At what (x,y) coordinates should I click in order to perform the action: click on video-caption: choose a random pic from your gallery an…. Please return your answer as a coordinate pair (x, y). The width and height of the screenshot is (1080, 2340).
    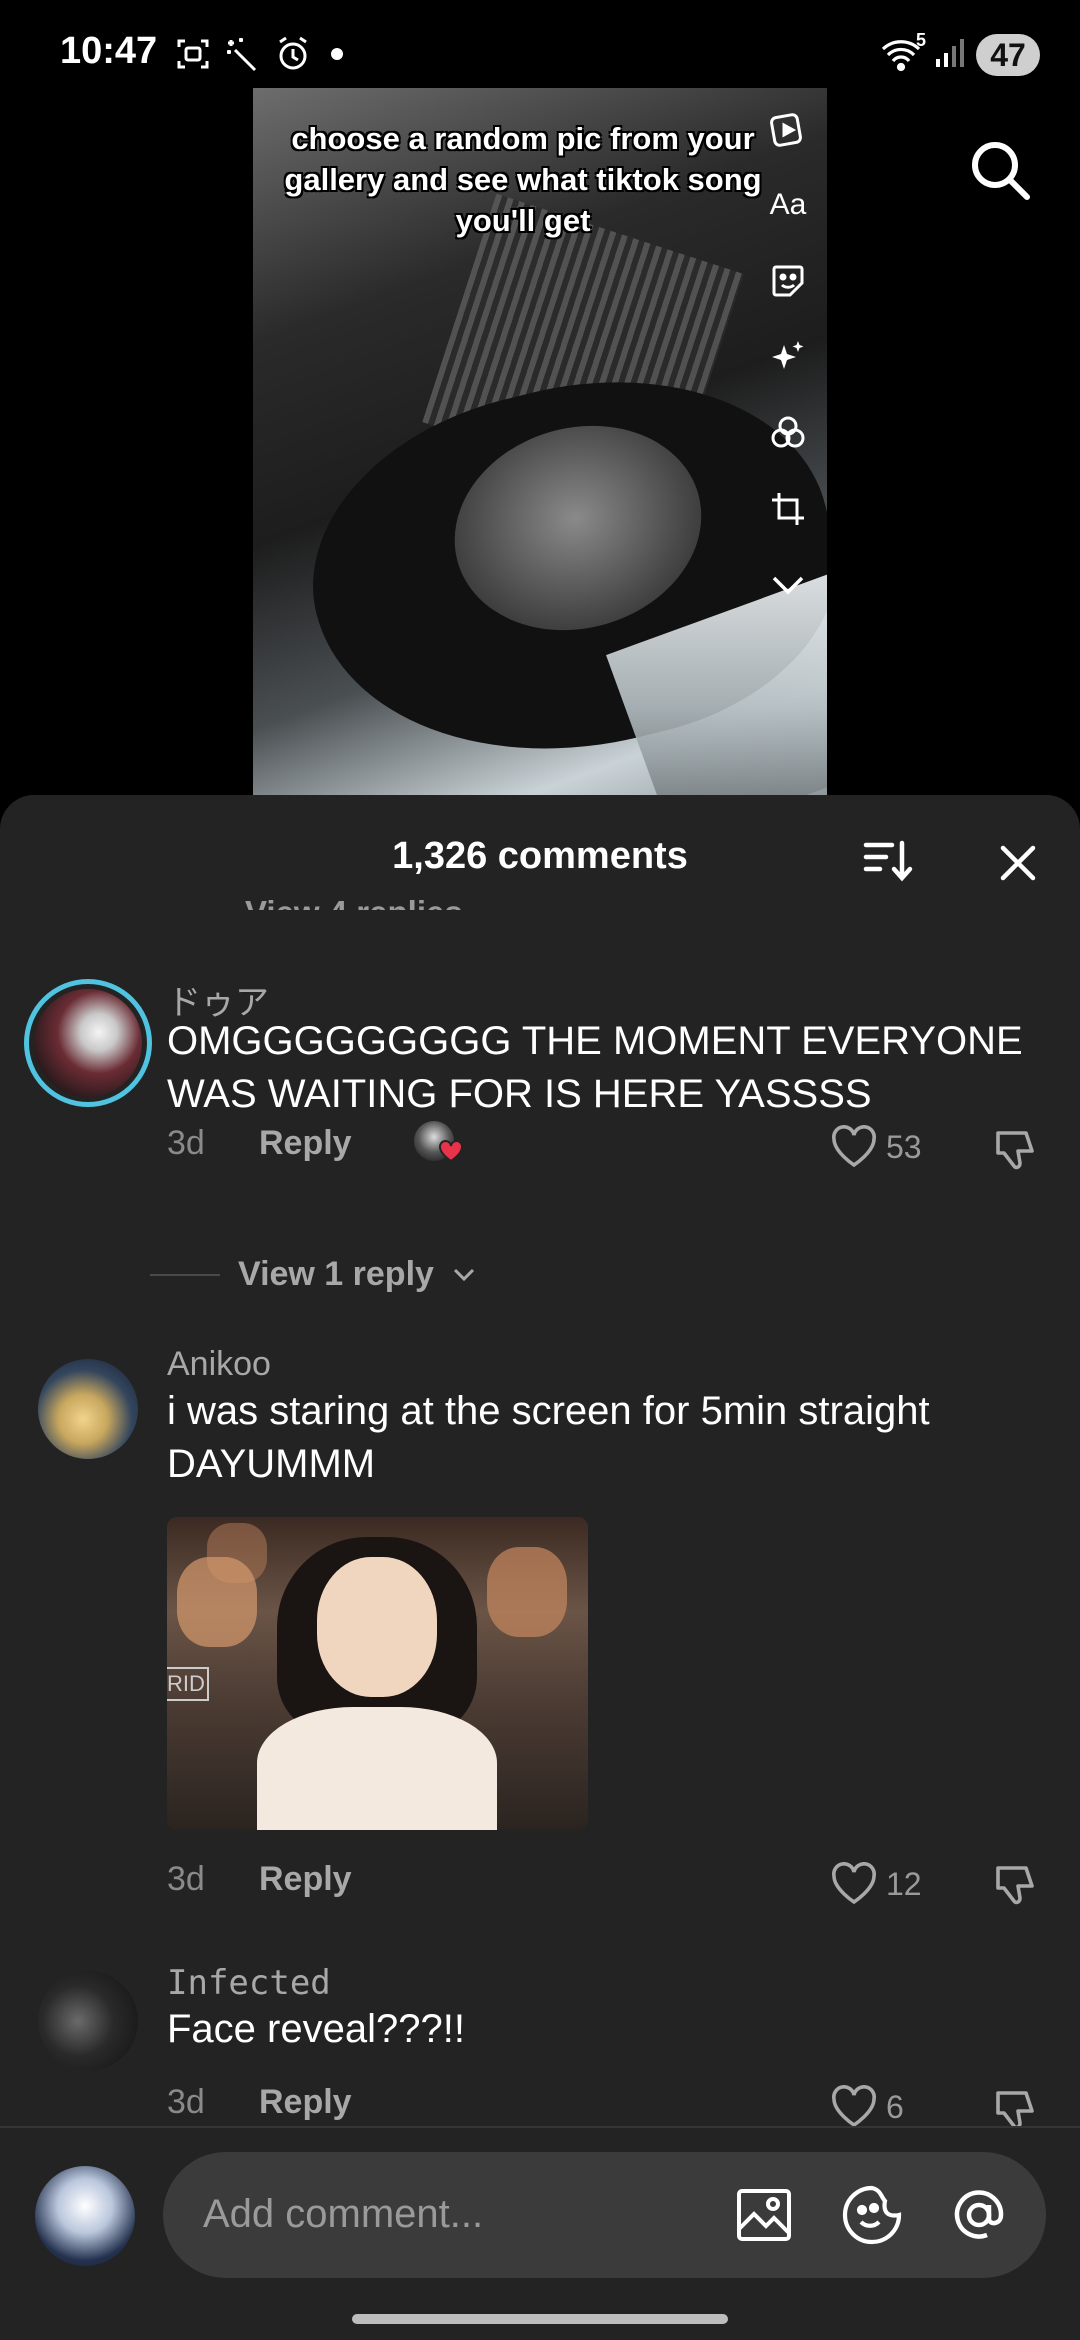
    Looking at the image, I should click on (523, 179).